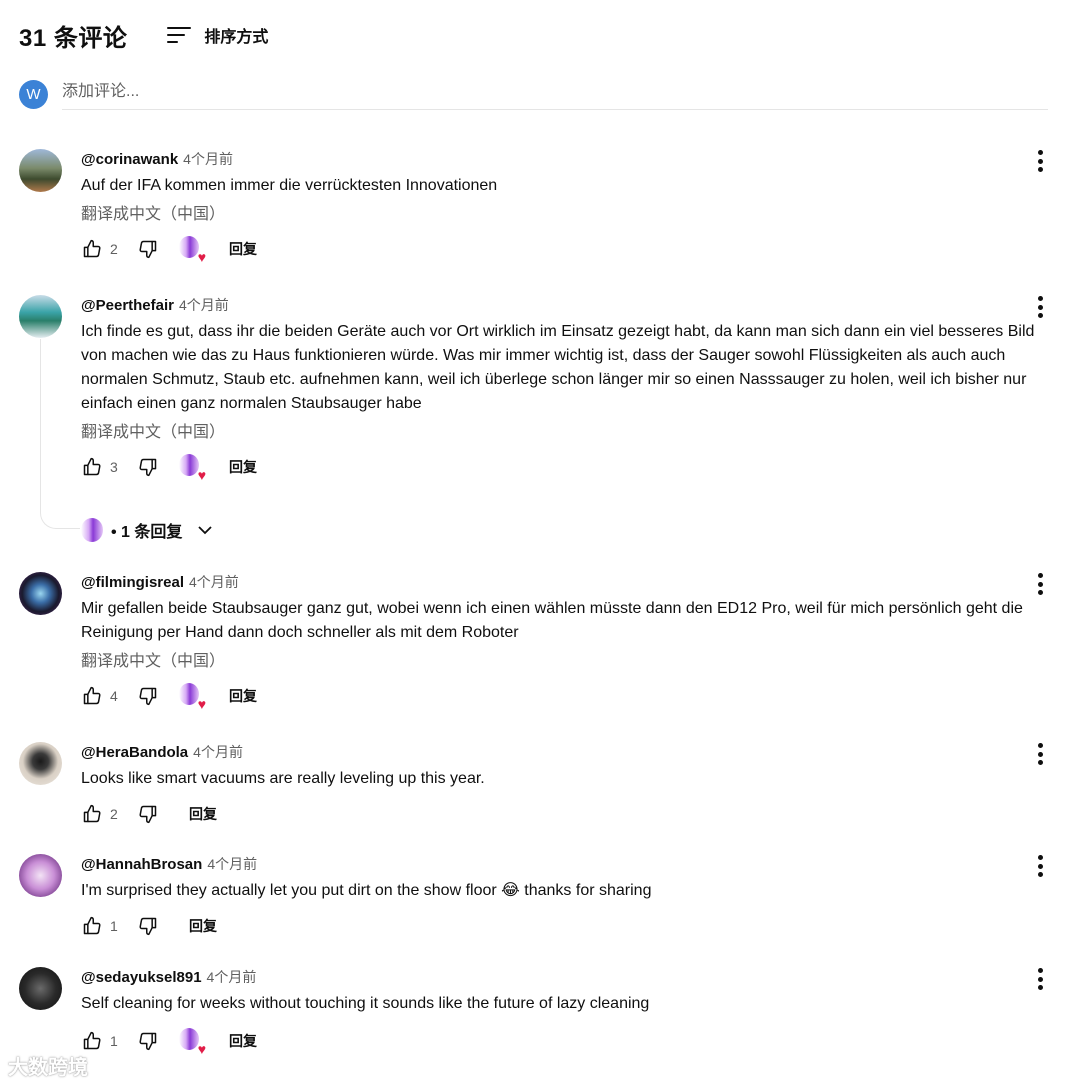  Describe the element at coordinates (73, 38) in the screenshot. I see `comment-count: 31 条评论` at that location.